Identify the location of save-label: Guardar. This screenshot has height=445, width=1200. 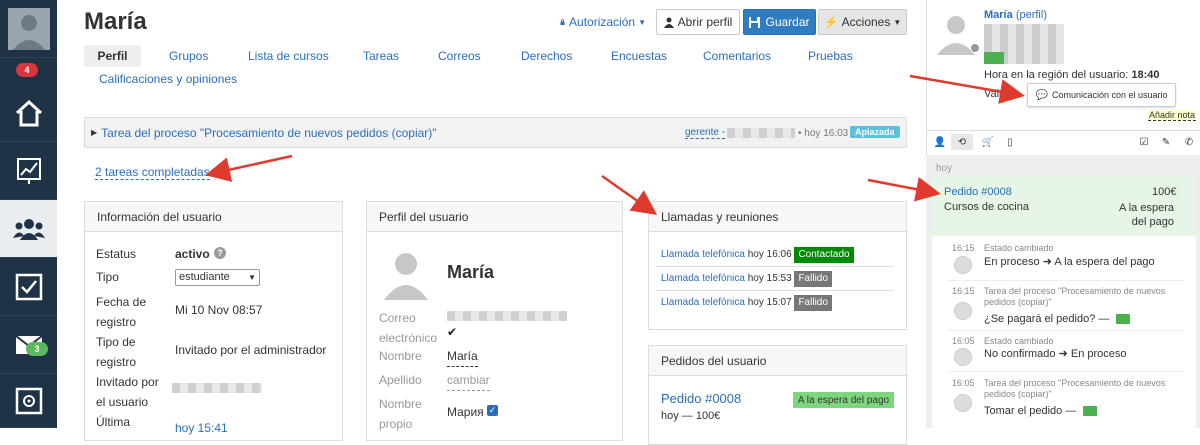
(787, 22).